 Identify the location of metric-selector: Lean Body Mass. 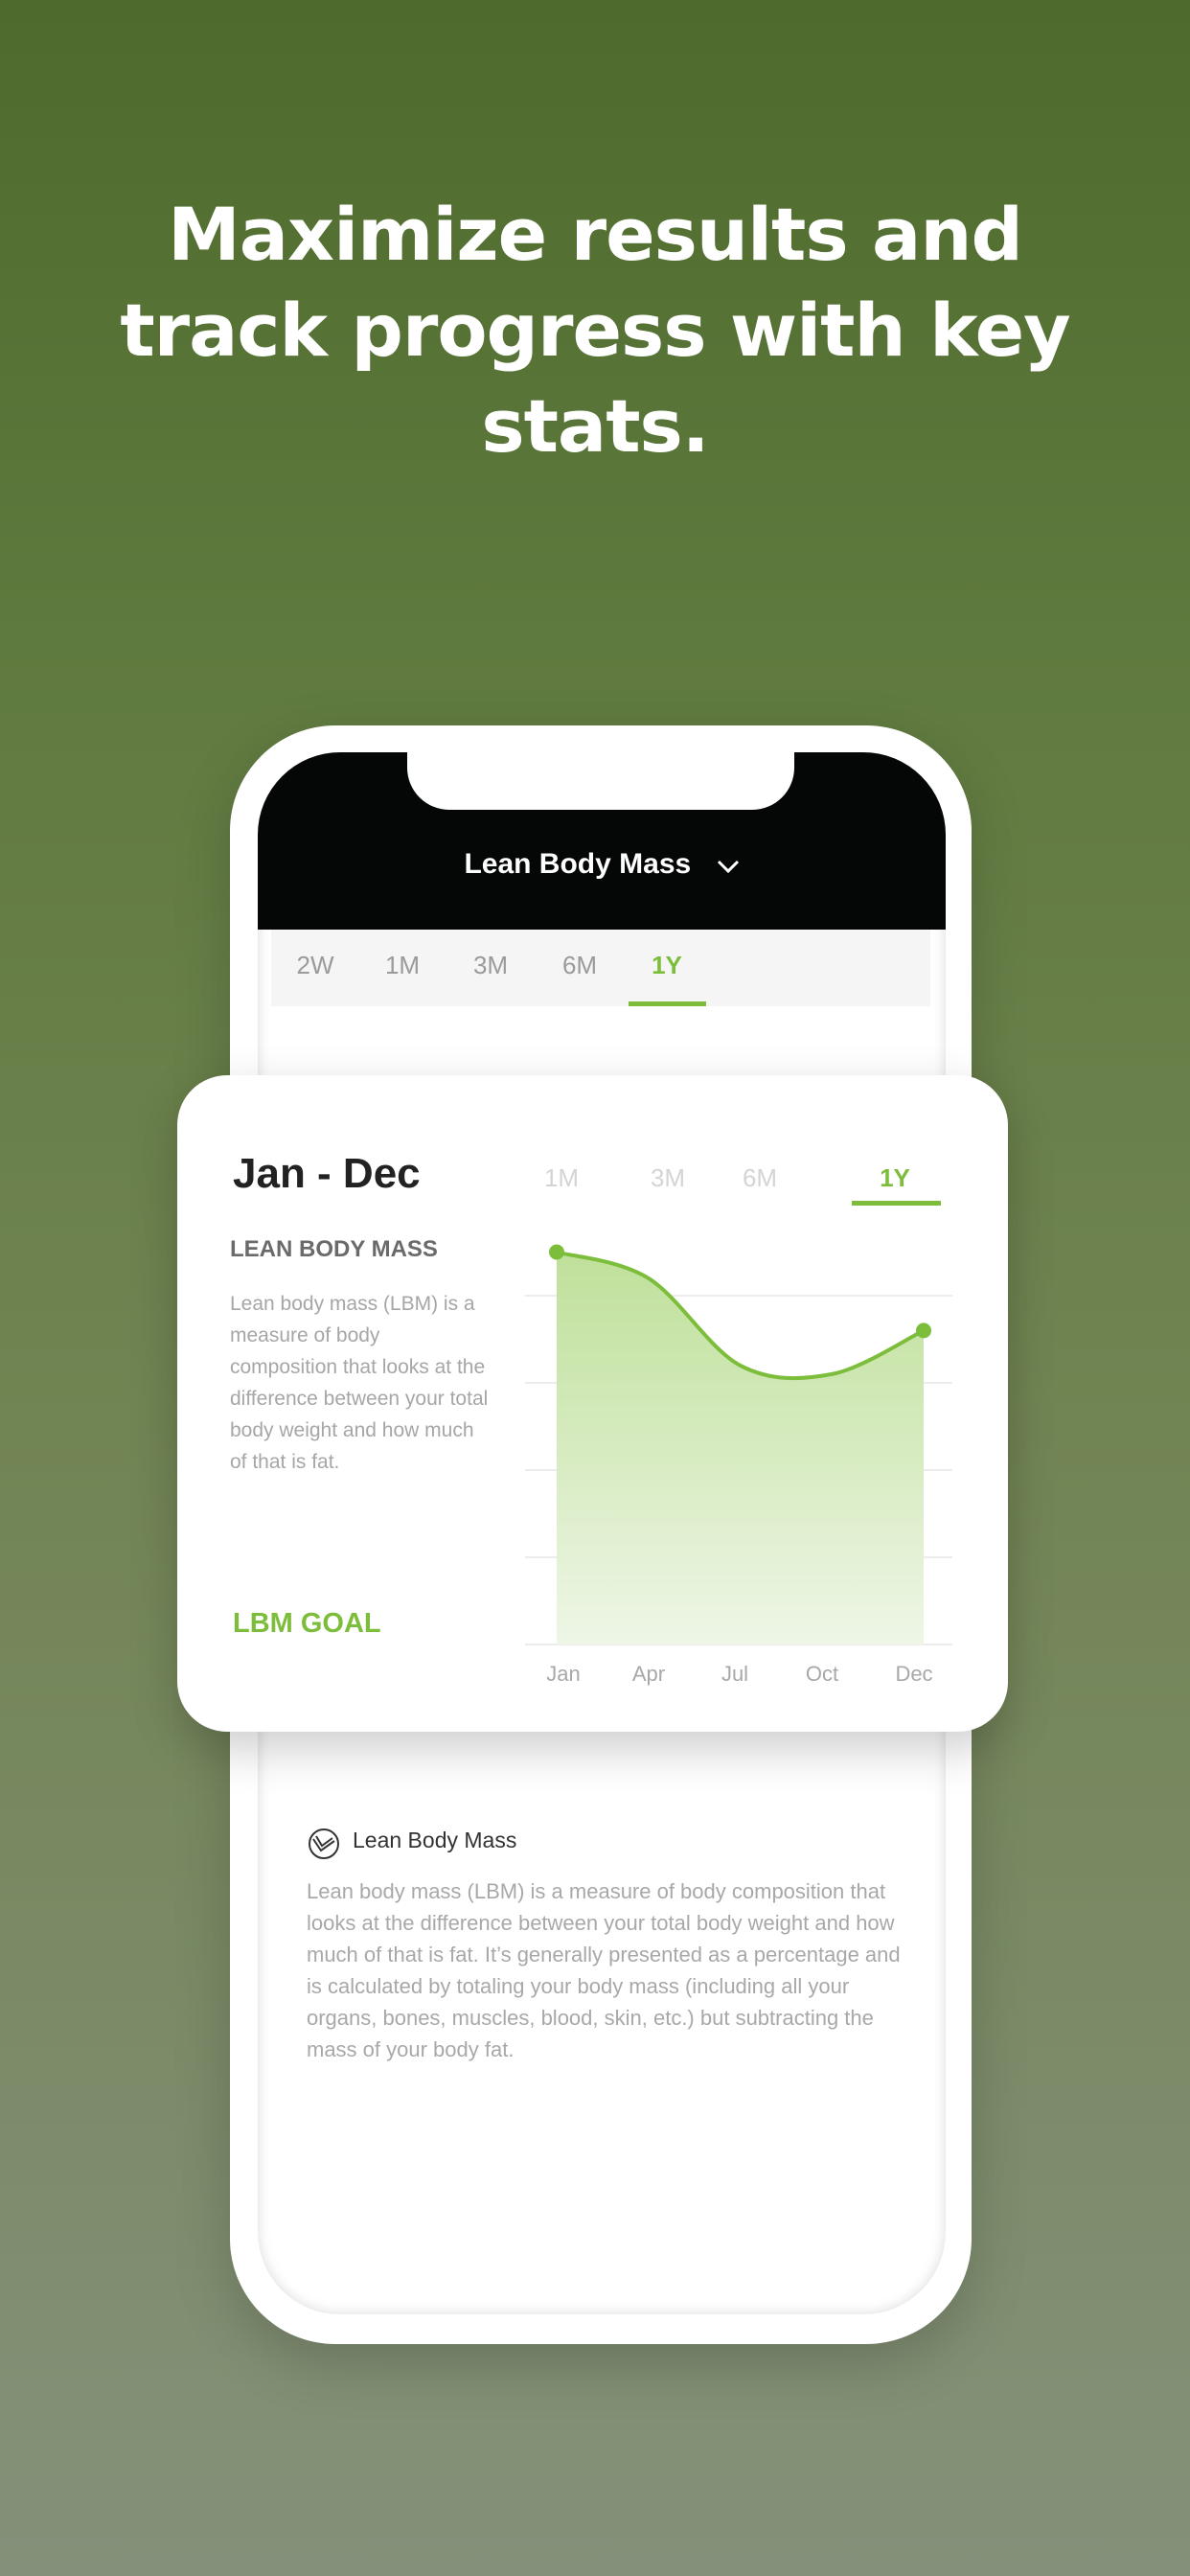
(602, 865).